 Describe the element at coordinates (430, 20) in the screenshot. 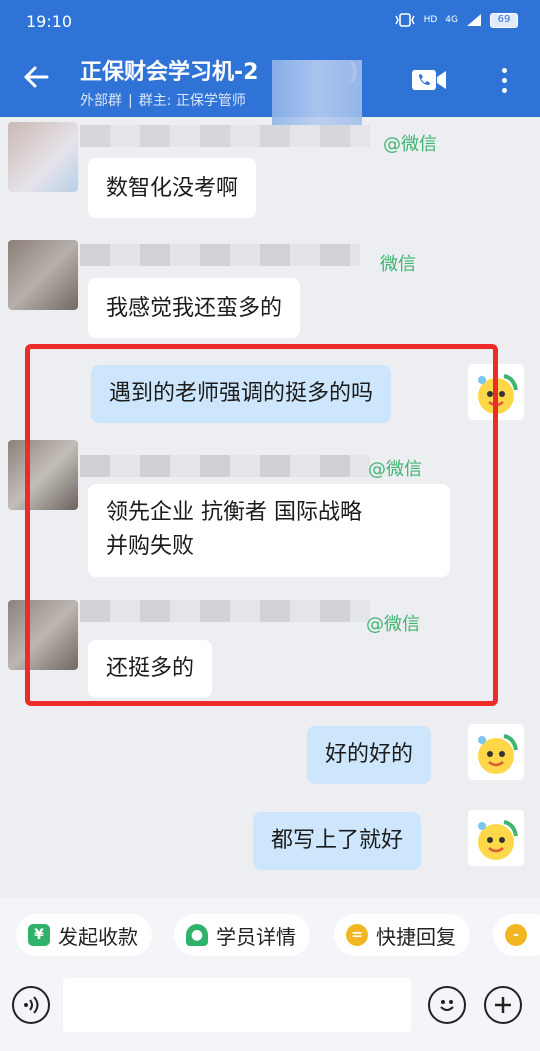

I see `hd-label: HD` at that location.